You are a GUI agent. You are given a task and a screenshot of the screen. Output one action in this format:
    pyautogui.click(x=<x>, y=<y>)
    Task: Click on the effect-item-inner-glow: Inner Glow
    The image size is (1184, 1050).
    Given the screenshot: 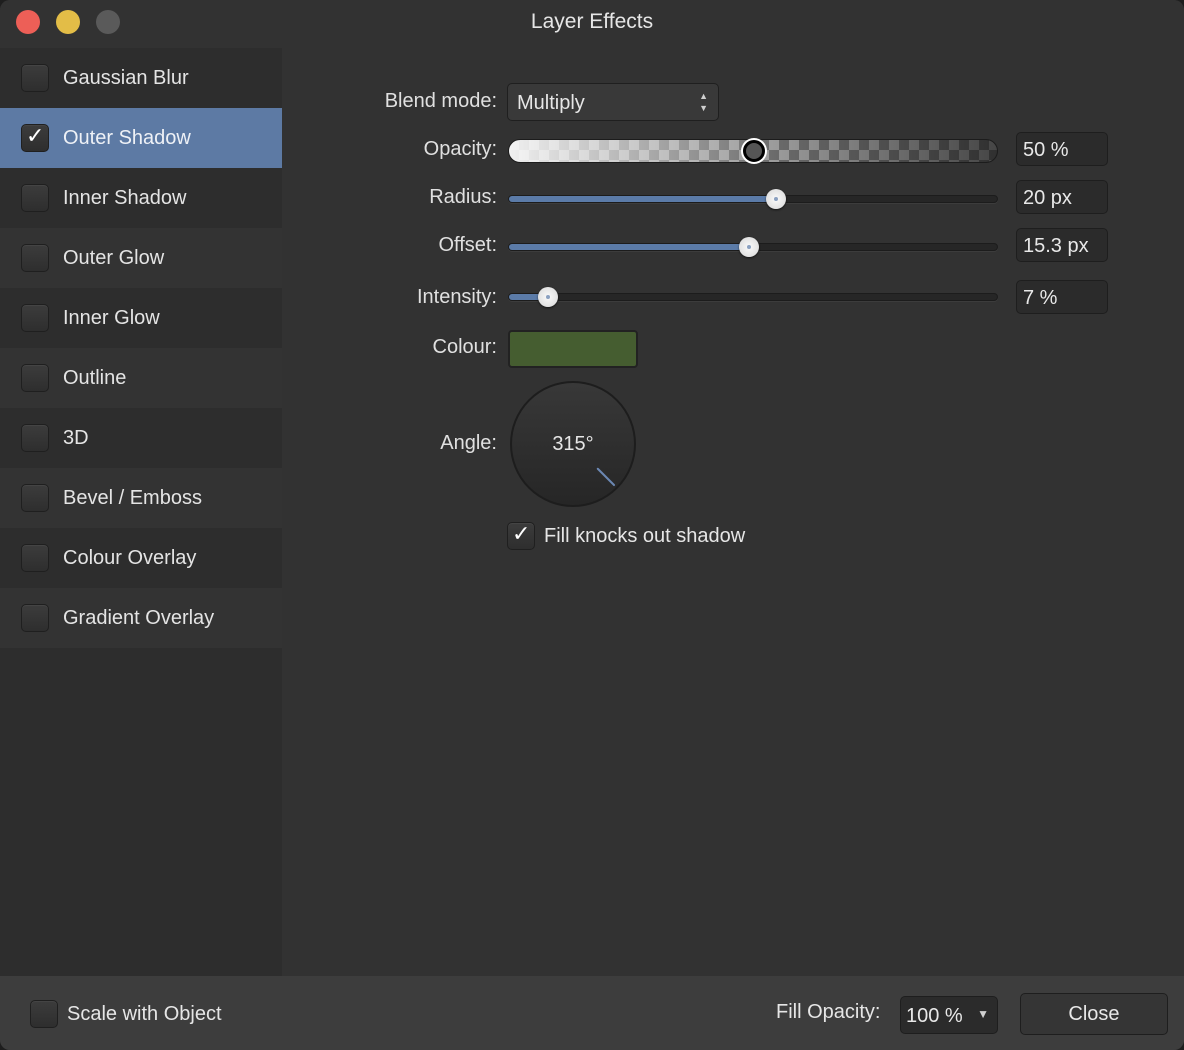 What is the action you would take?
    pyautogui.click(x=141, y=318)
    